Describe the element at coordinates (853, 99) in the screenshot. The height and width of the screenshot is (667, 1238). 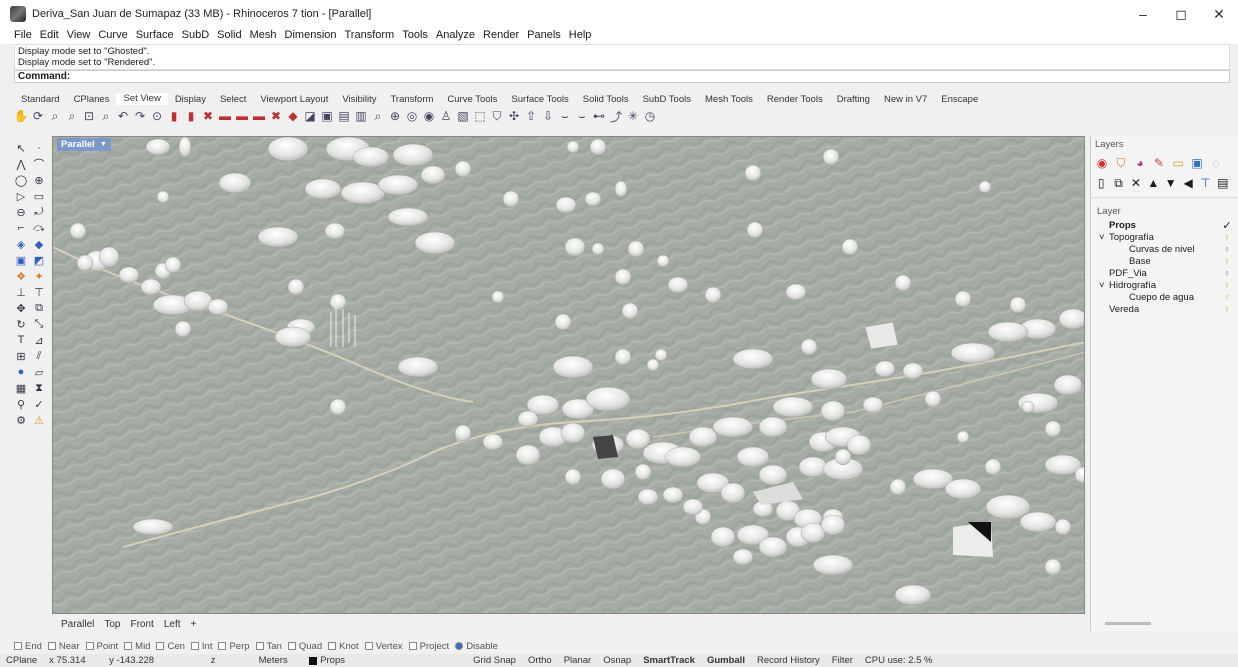
I see `tab-drafting: Drafting` at that location.